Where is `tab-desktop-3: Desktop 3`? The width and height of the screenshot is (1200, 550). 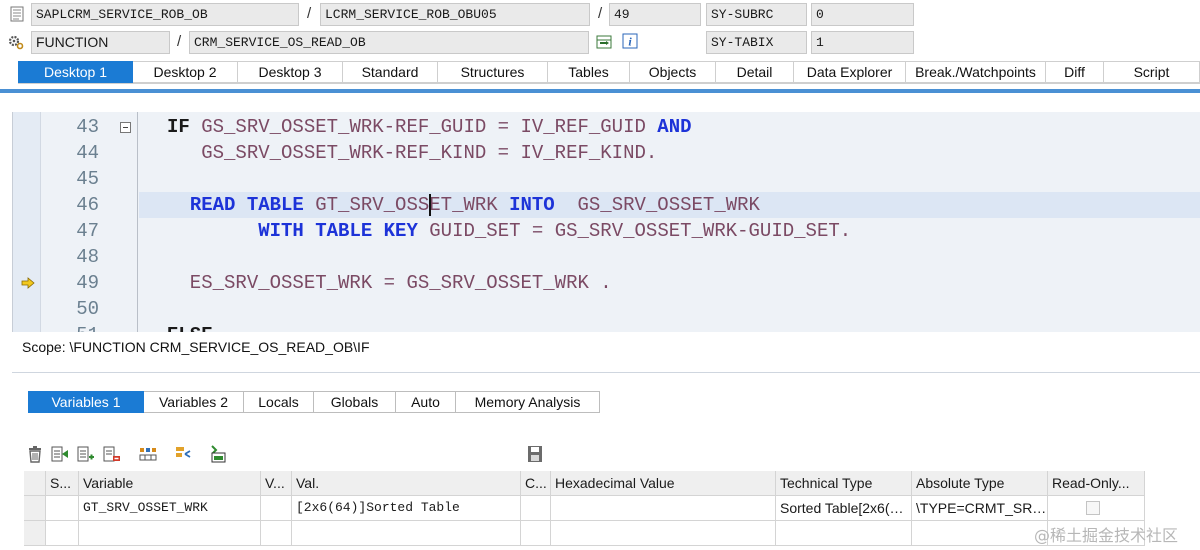
tab-desktop-3: Desktop 3 is located at coordinates (290, 72).